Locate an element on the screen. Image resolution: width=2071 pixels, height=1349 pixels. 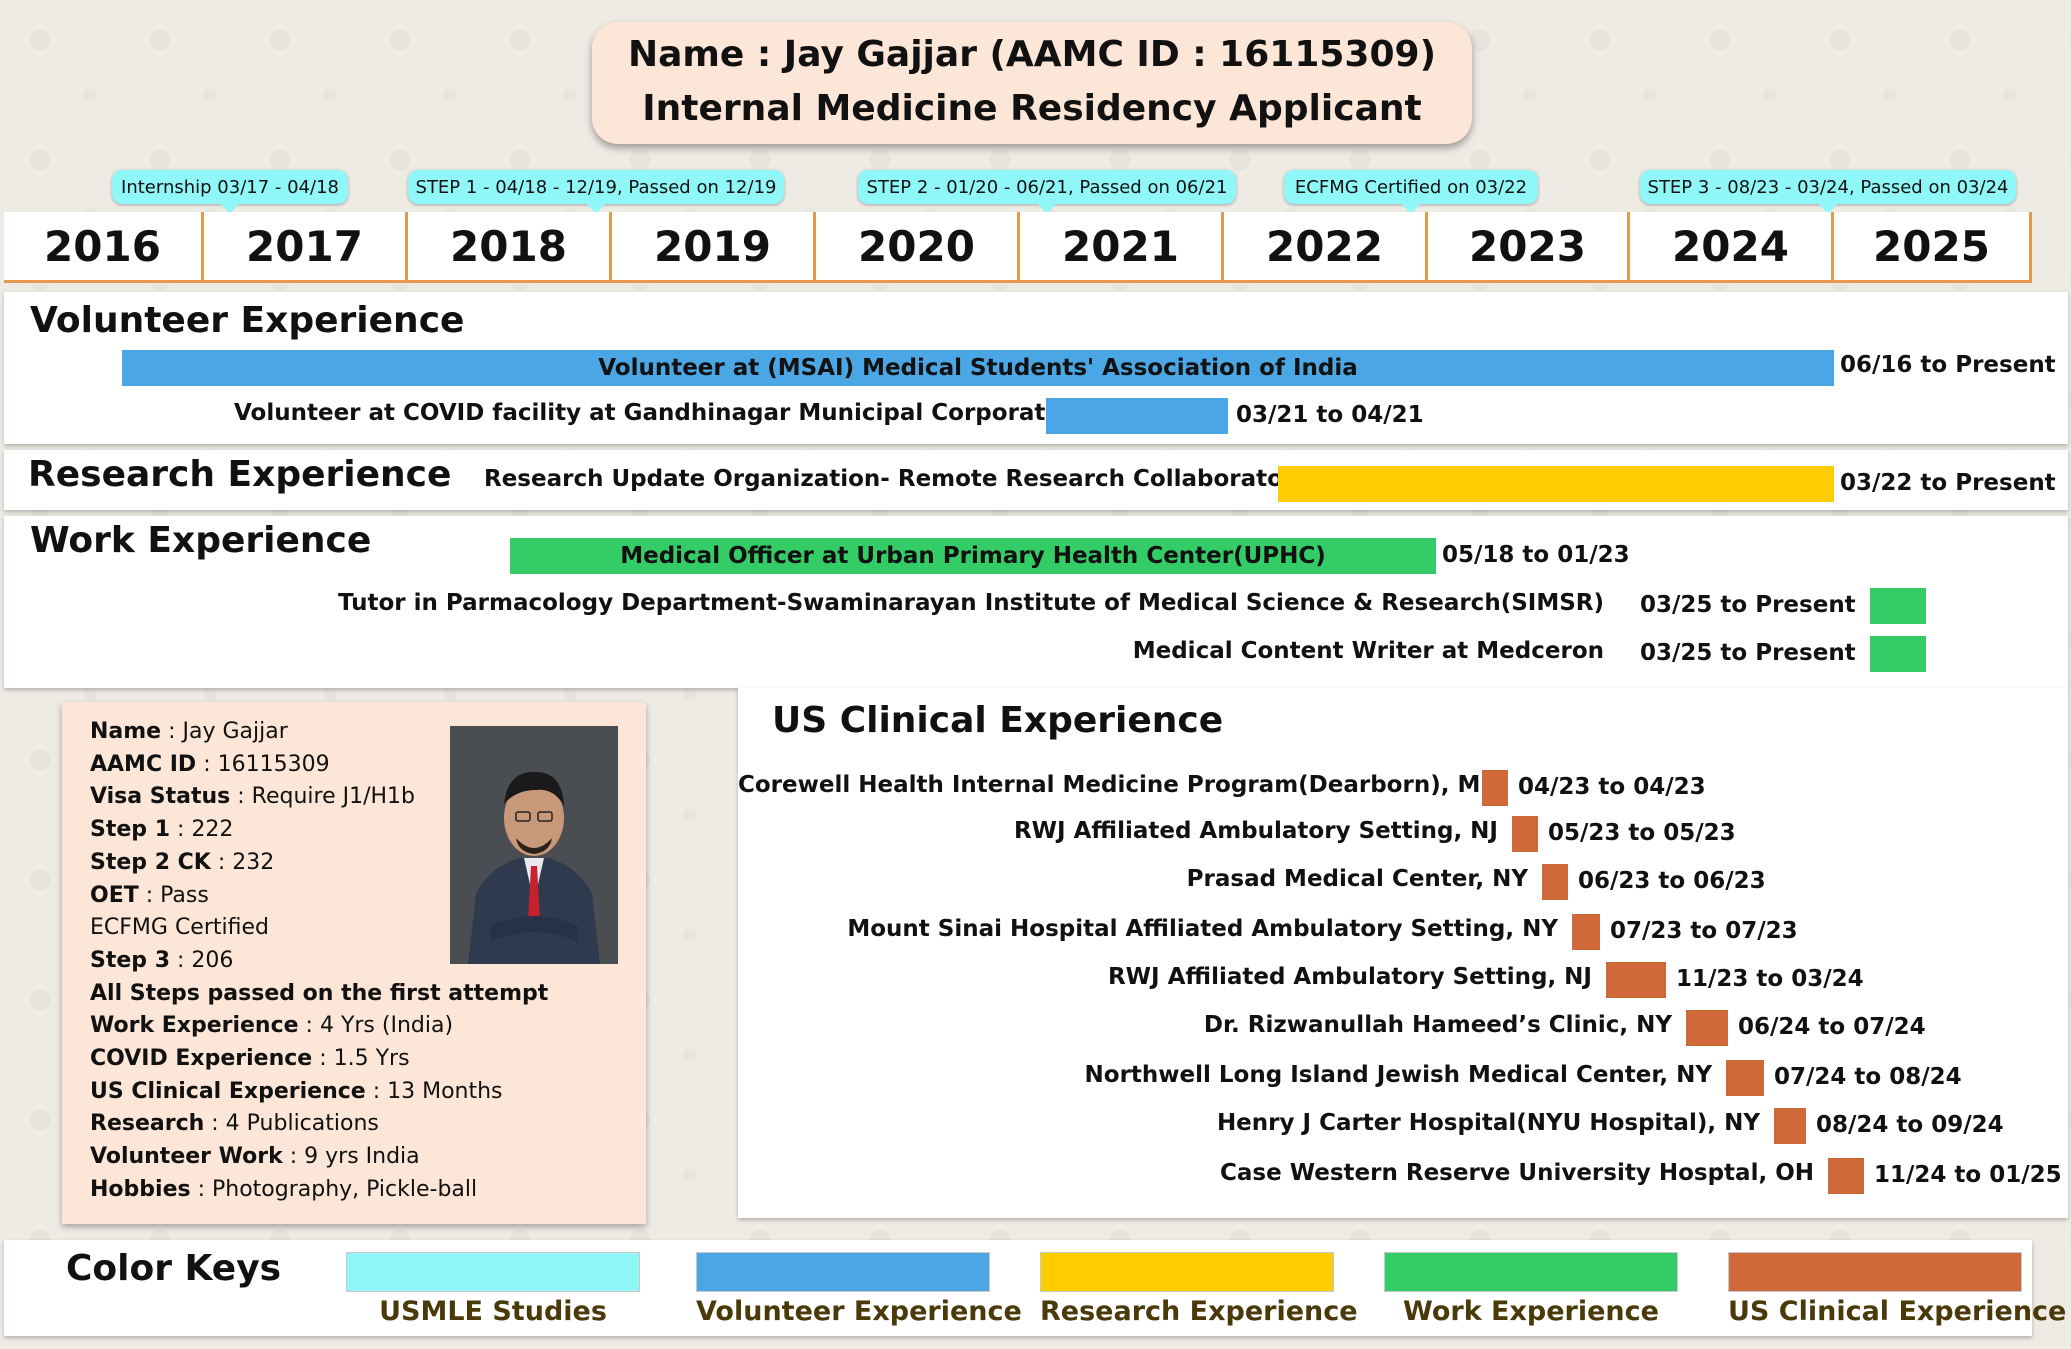
usce-dates: 11/24 to 01/25 is located at coordinates (1968, 1175).